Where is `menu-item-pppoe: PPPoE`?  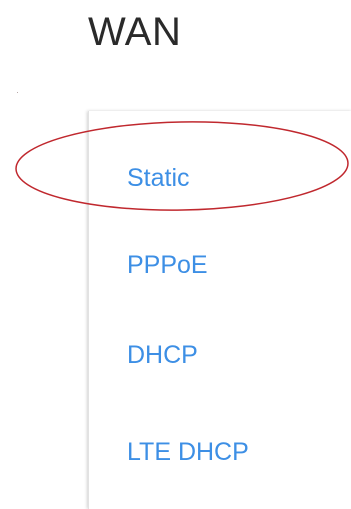
menu-item-pppoe: PPPoE is located at coordinates (167, 265).